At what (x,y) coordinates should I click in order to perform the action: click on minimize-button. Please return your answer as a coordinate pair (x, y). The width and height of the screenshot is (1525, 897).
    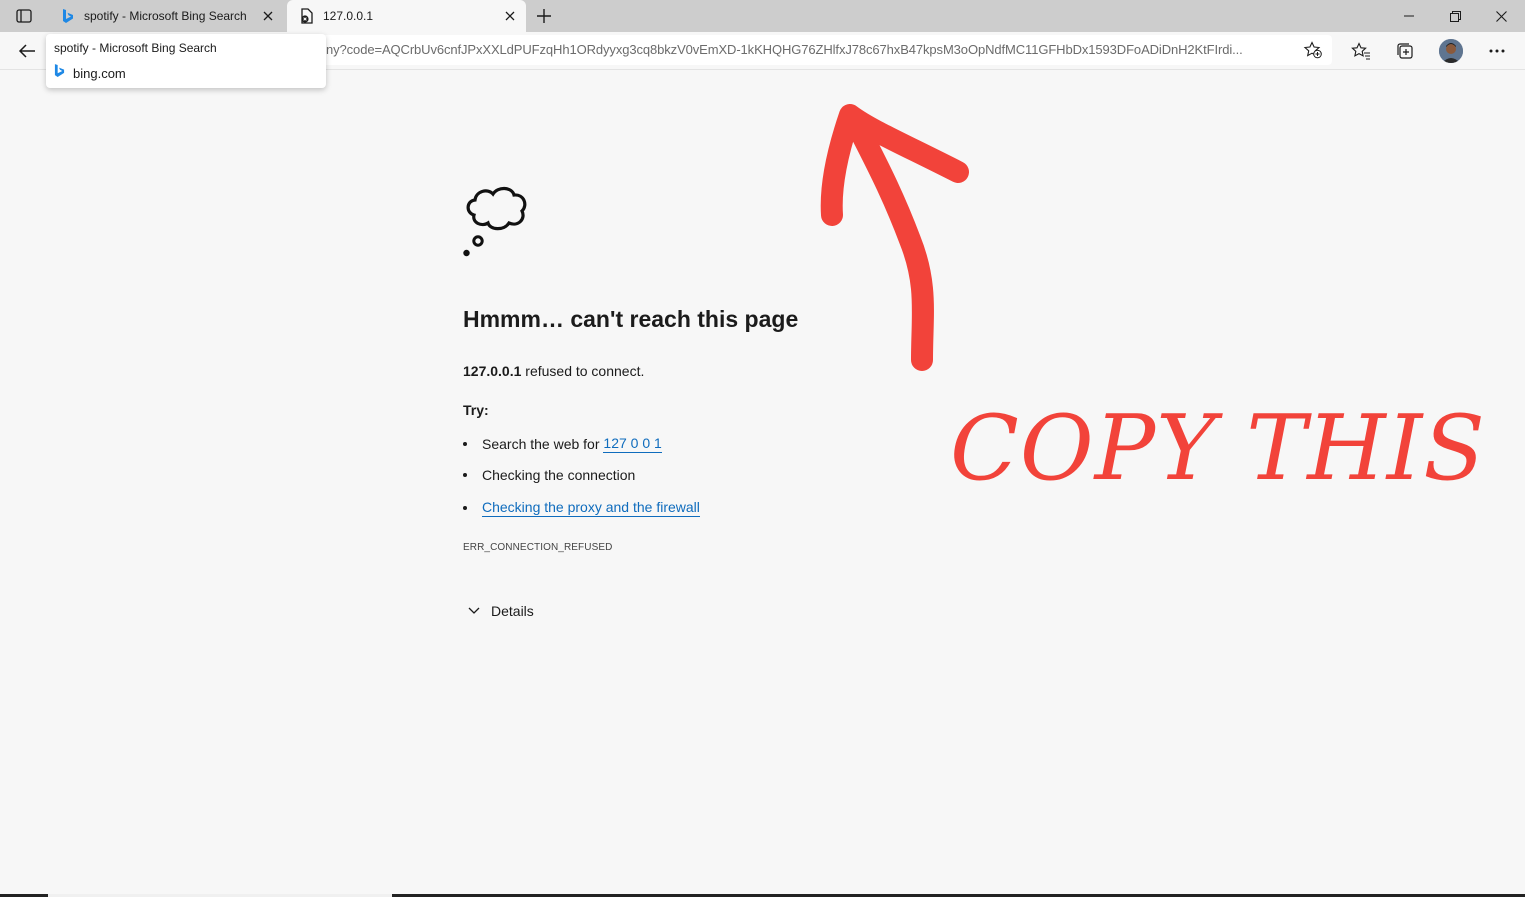
    Looking at the image, I should click on (1409, 16).